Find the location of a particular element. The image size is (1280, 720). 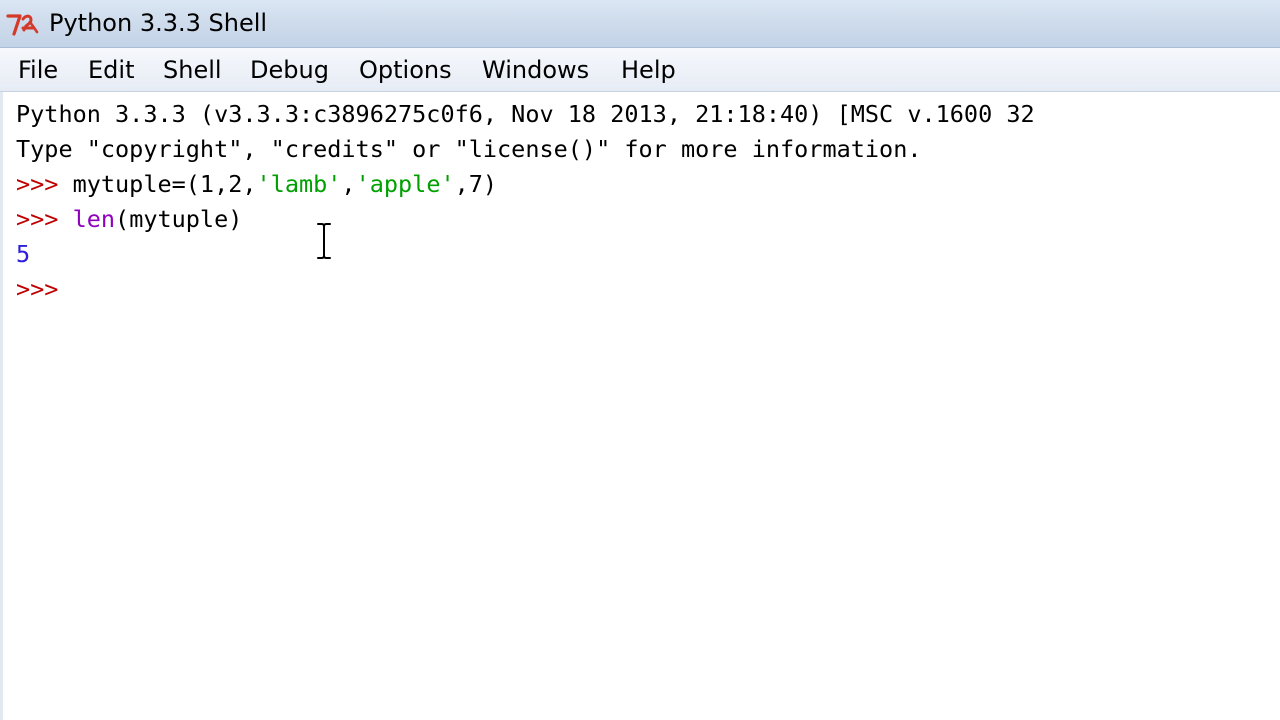

code-text: (mytuple) is located at coordinates (179, 219).